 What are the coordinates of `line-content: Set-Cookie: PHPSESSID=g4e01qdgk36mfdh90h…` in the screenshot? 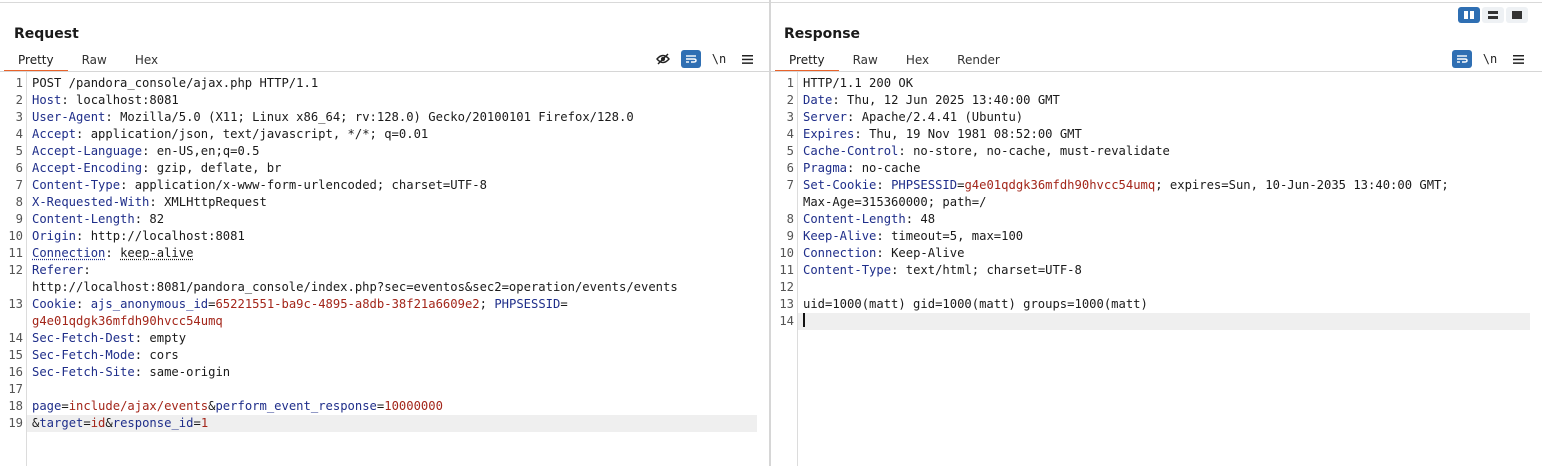 It's located at (1126, 185).